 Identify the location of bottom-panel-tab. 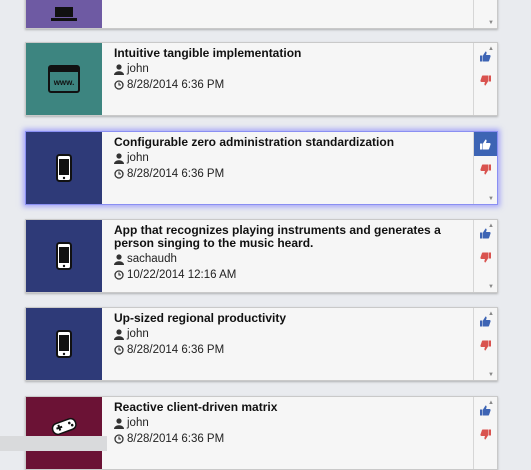
(53, 443).